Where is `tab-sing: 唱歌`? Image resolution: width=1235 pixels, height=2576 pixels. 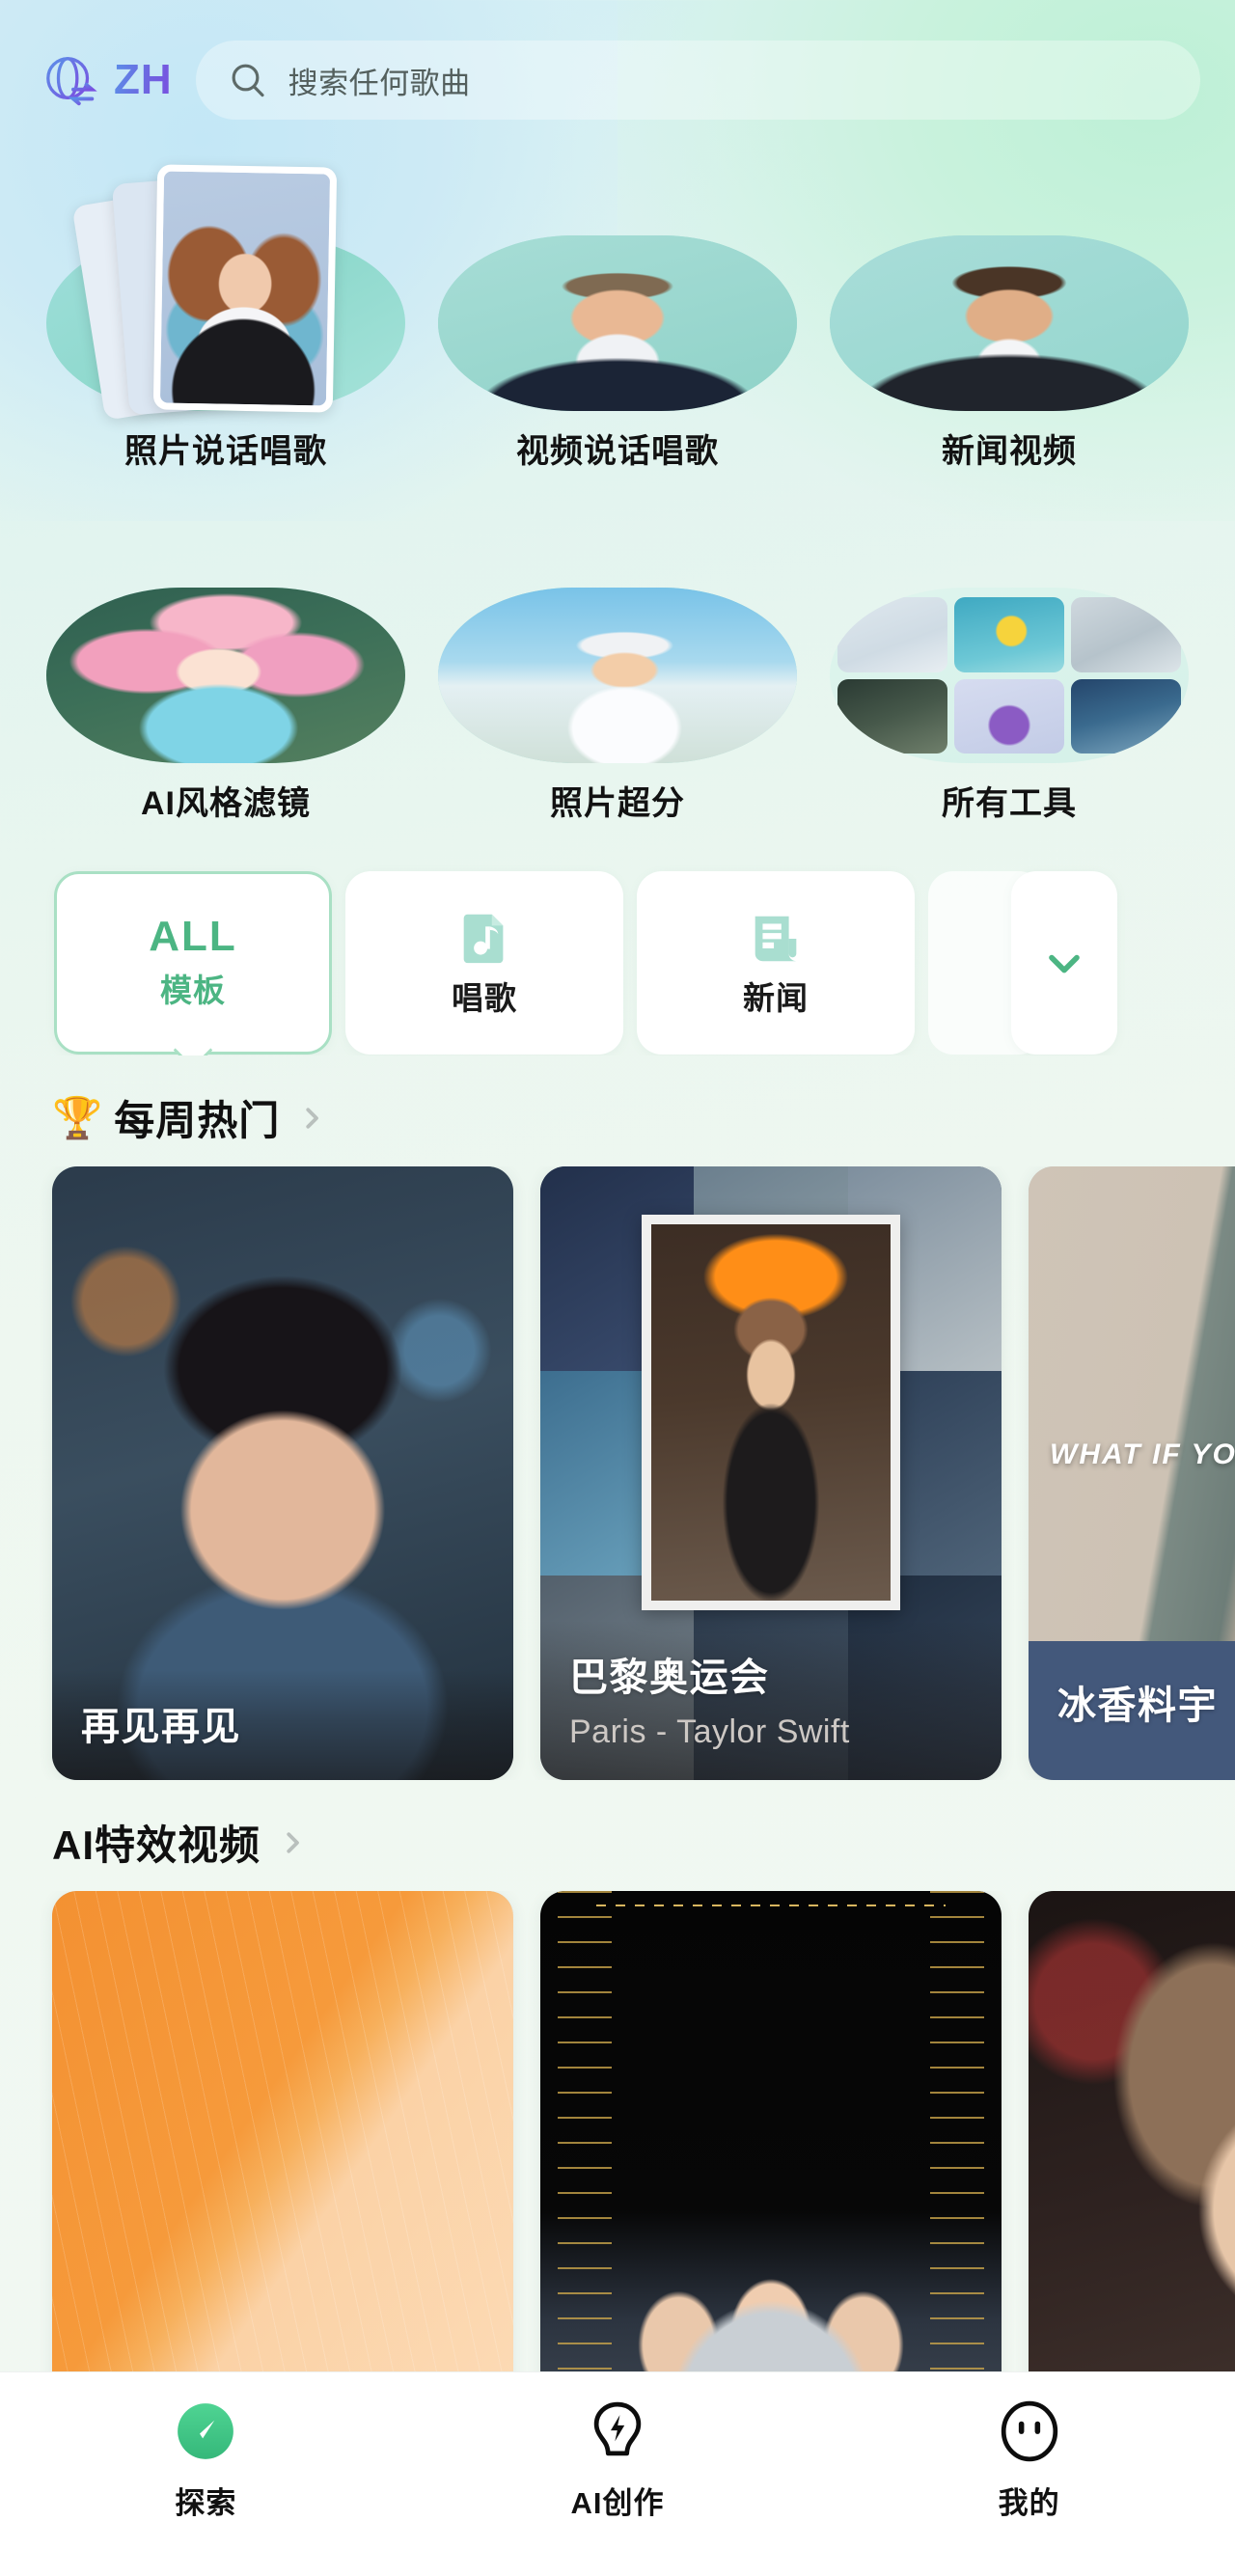
tab-sing: 唱歌 is located at coordinates (484, 963).